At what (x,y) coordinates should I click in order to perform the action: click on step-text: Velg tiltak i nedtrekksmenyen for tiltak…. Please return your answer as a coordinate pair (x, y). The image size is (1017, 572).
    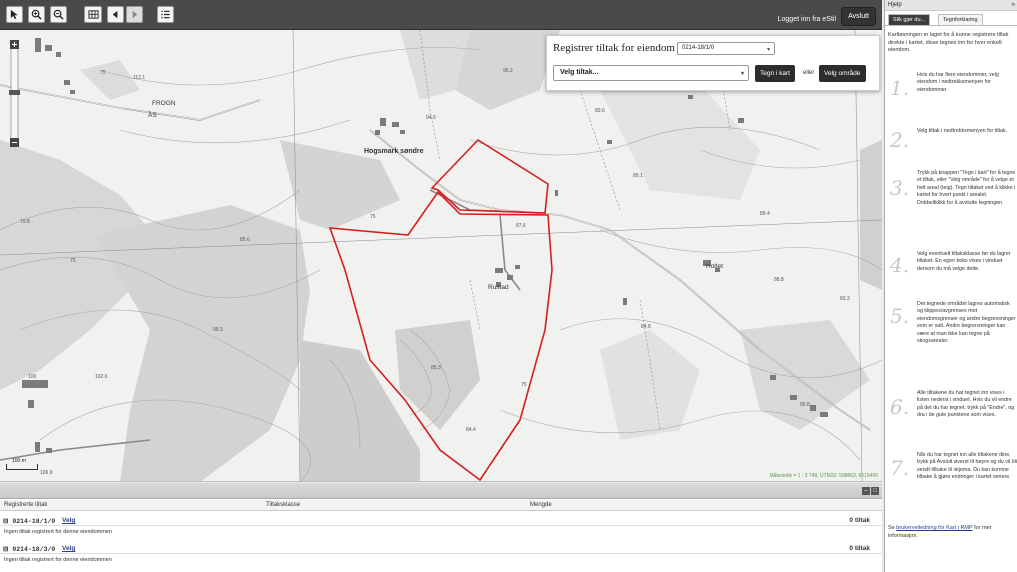
    Looking at the image, I should click on (962, 131).